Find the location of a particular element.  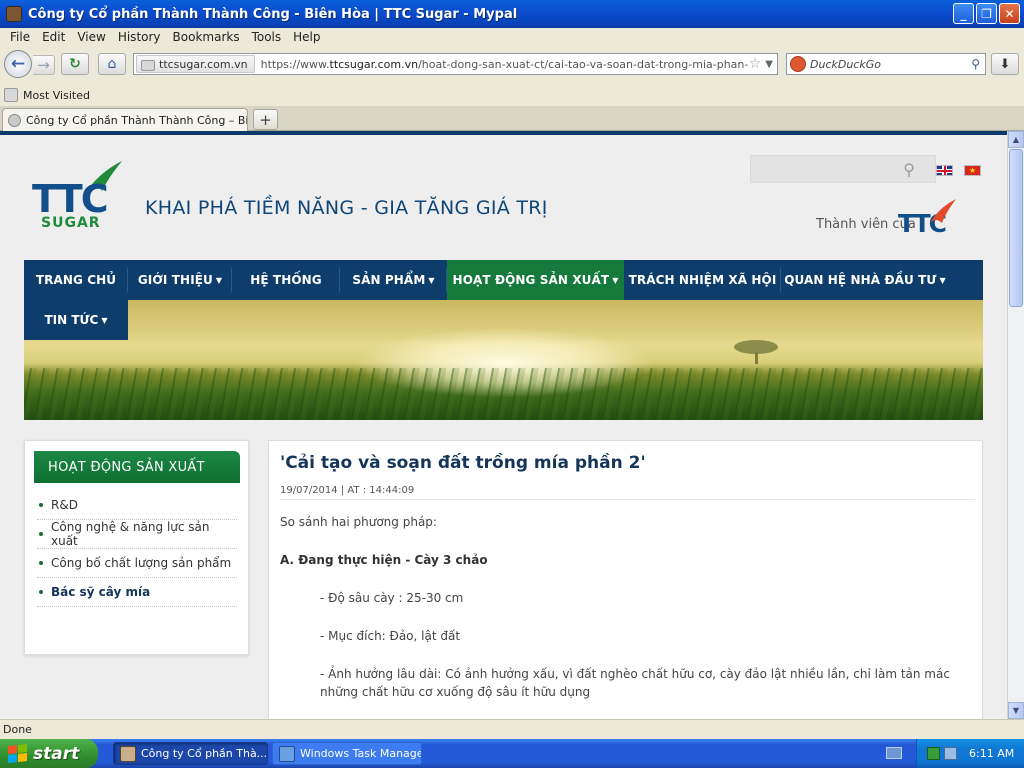

menu-bookmarks: Bookmarks is located at coordinates (206, 37).